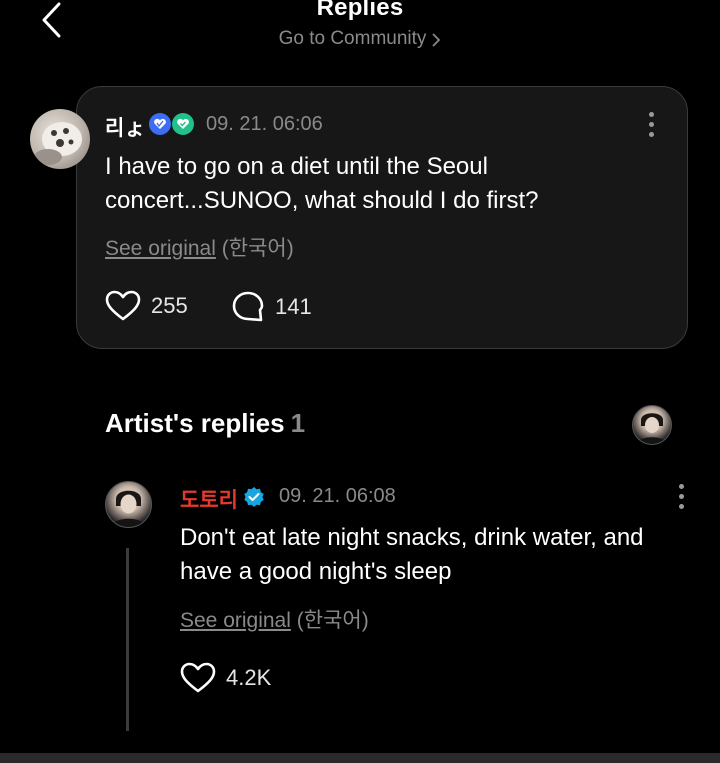 This screenshot has height=763, width=720. I want to click on page-title: Replies, so click(360, 10).